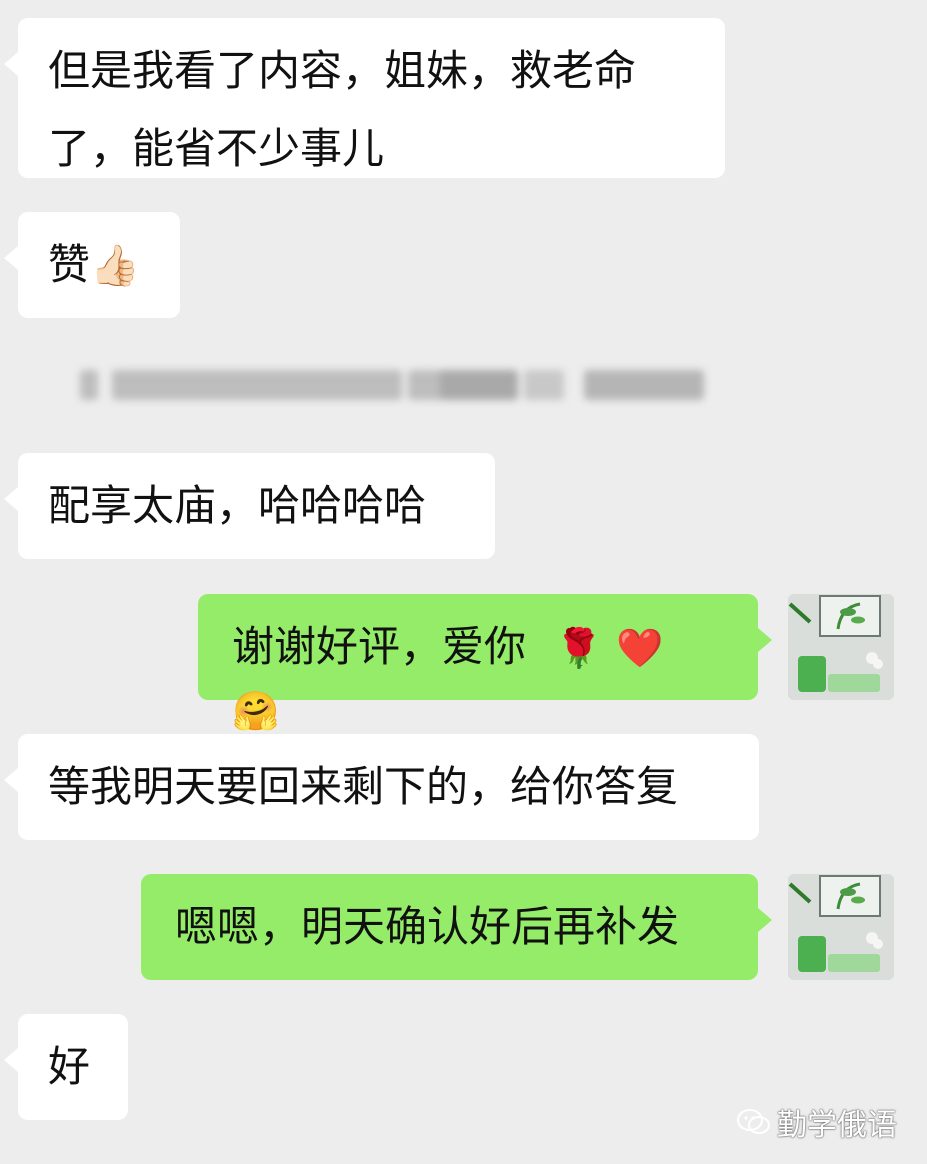 The width and height of the screenshot is (927, 1164). Describe the element at coordinates (363, 786) in the screenshot. I see `message-text: 等我明天要回来剩下的，给你答复` at that location.